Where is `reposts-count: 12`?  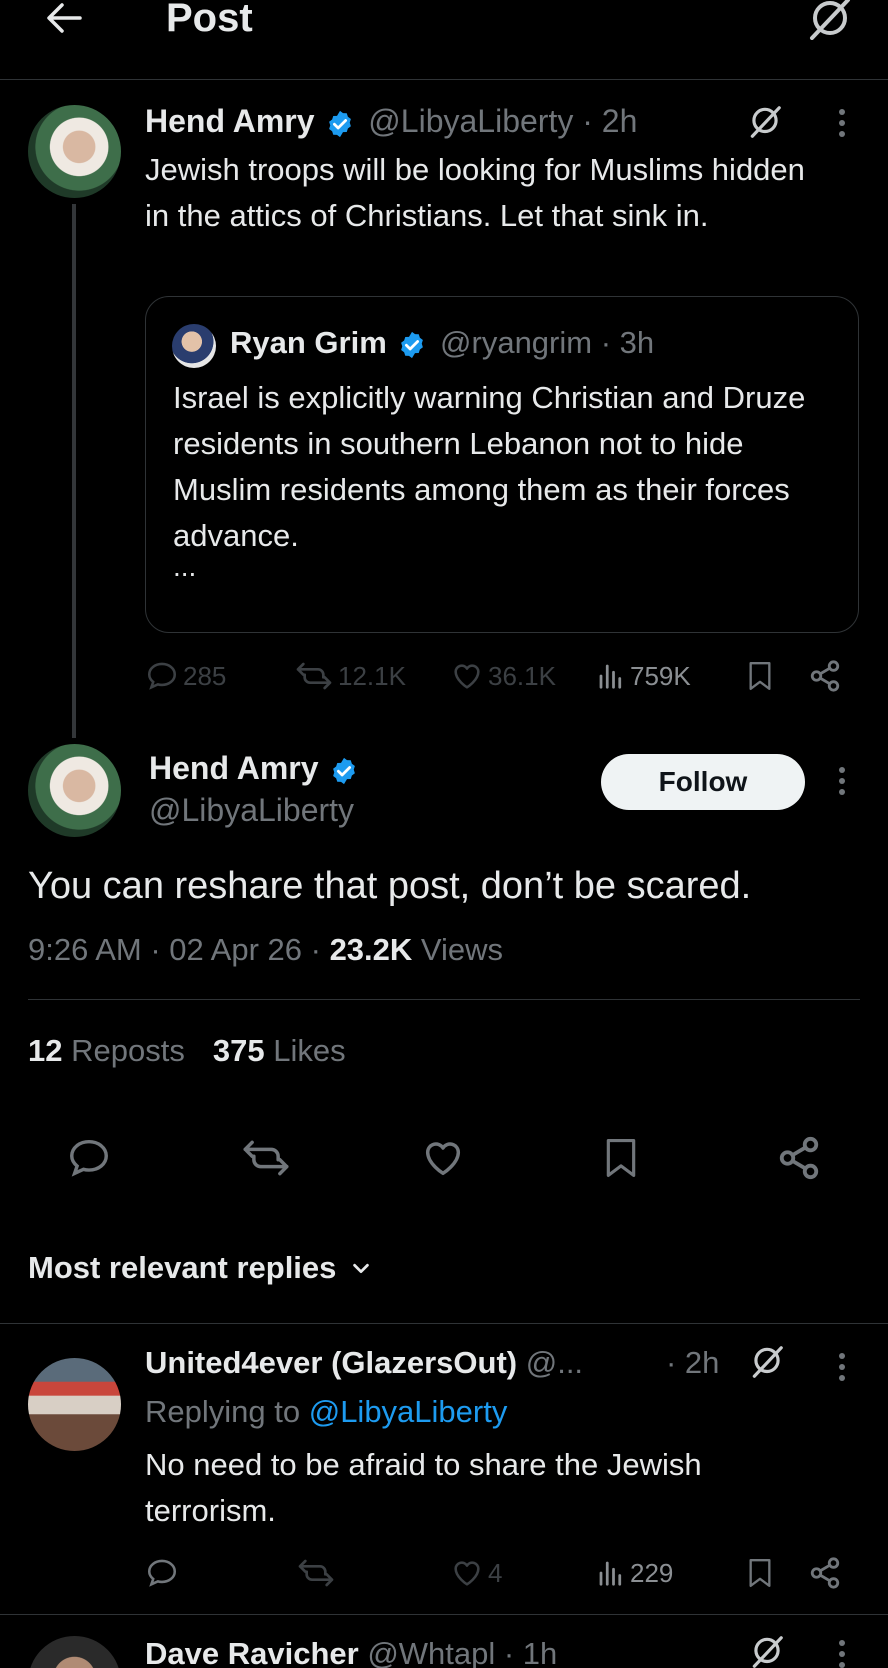
reposts-count: 12 is located at coordinates (45, 1050).